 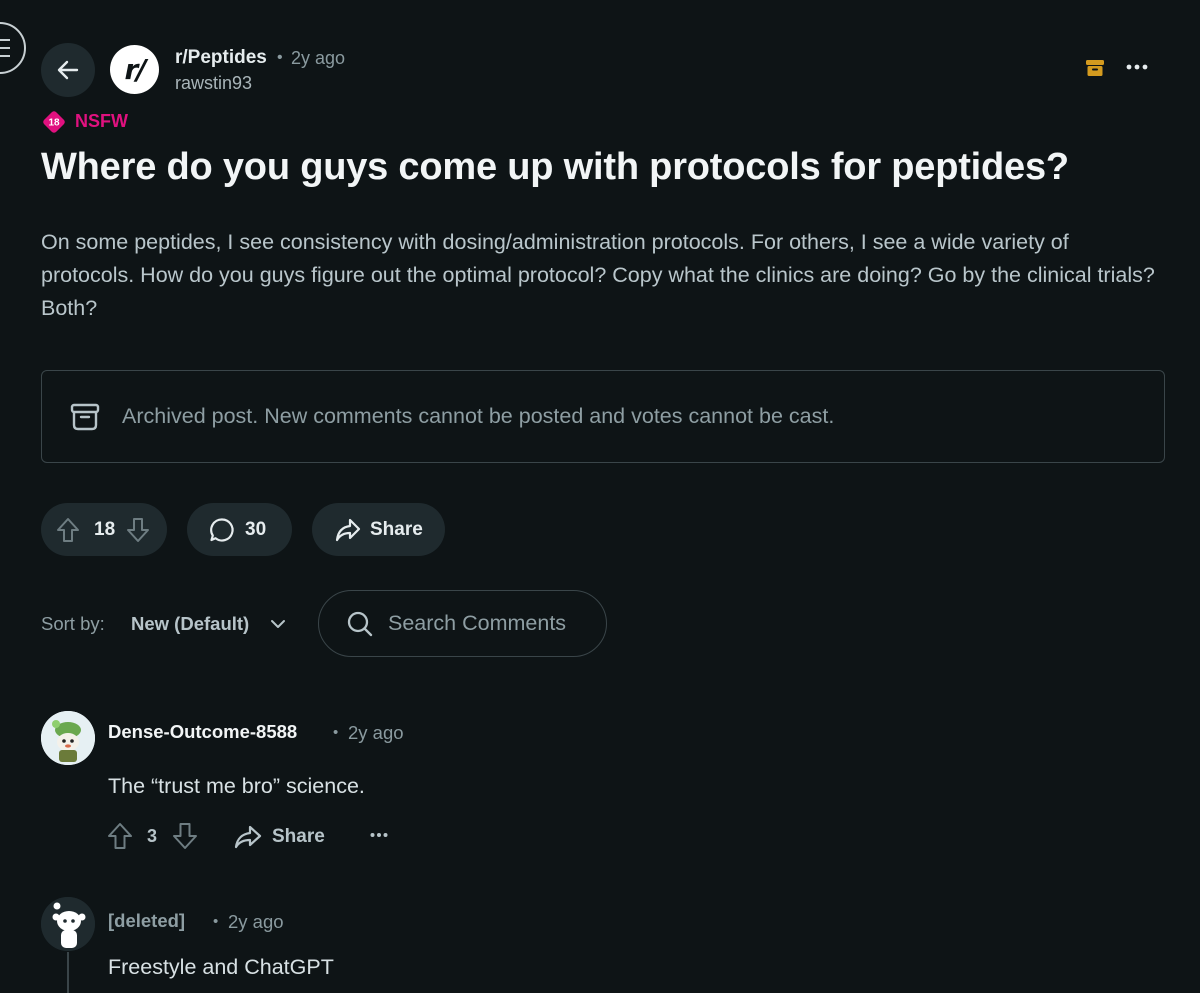 What do you see at coordinates (396, 529) in the screenshot?
I see `share-label: Share` at bounding box center [396, 529].